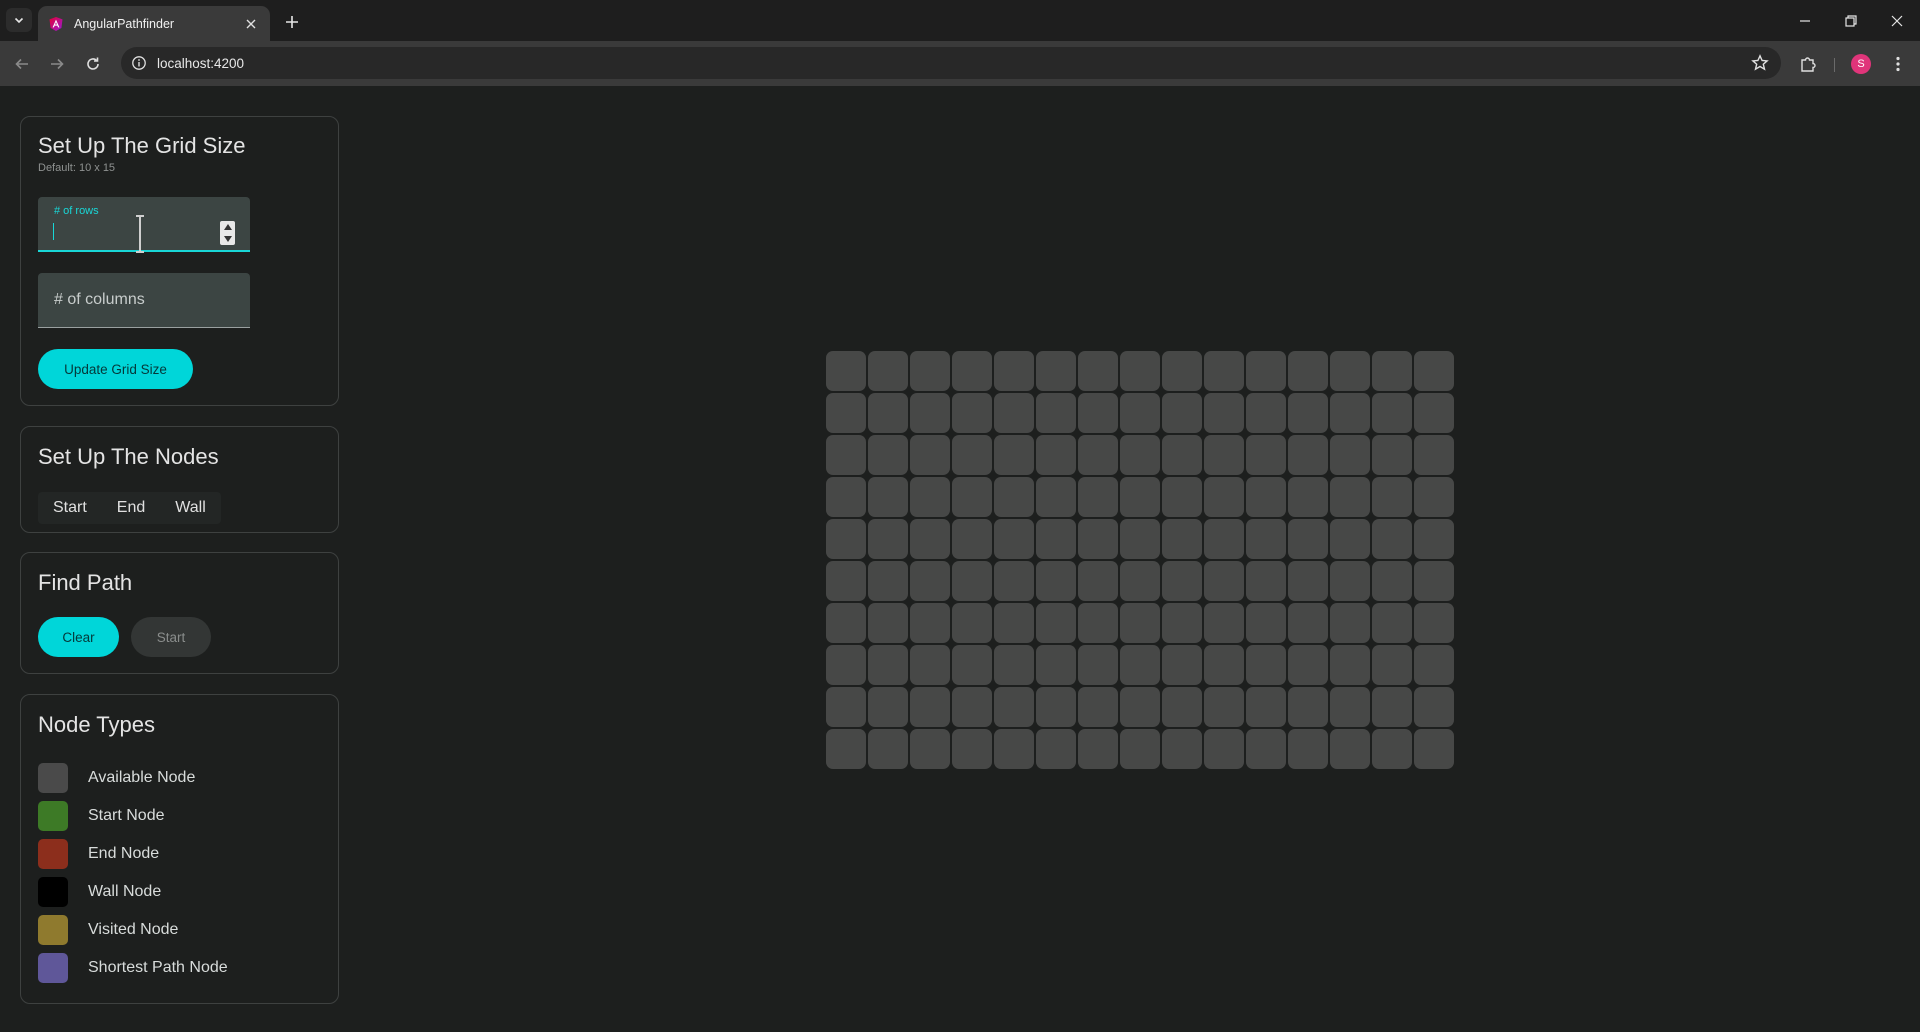 The image size is (1920, 1032). I want to click on reload-icon, so click(93, 64).